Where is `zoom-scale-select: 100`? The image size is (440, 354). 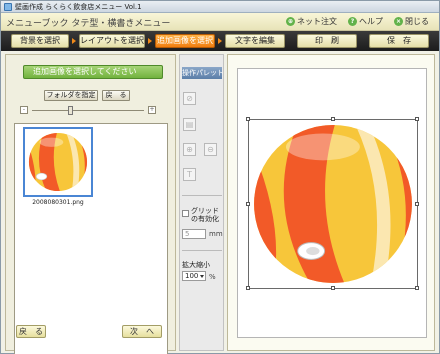 zoom-scale-select: 100 is located at coordinates (194, 276).